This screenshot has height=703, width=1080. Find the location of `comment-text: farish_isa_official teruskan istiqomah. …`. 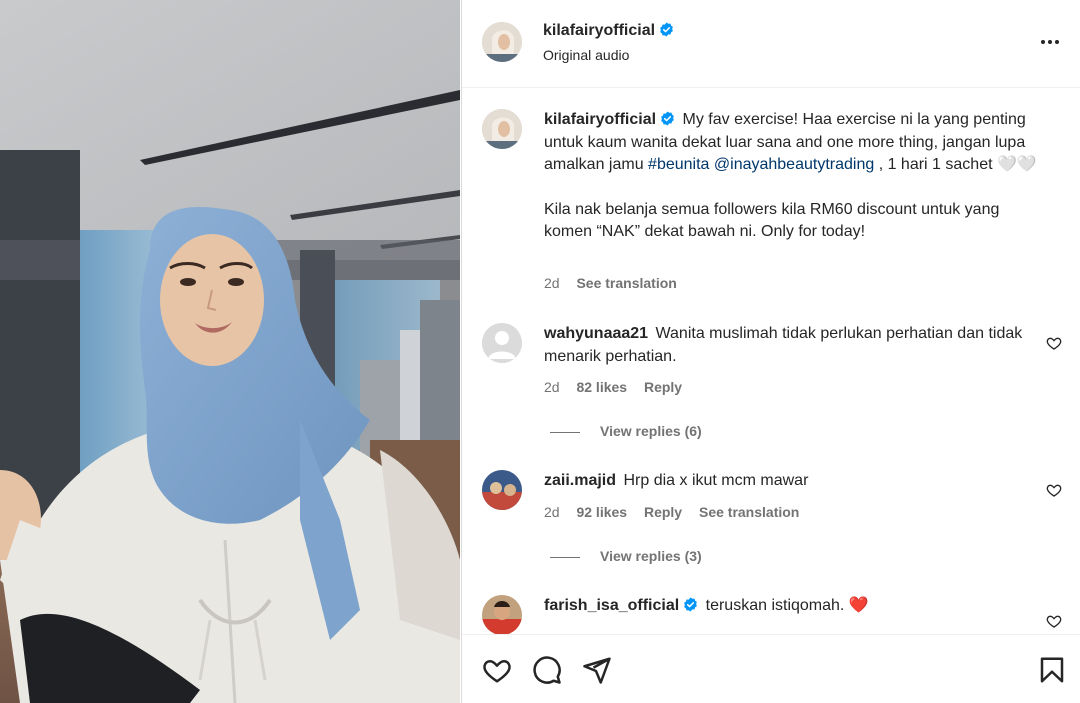

comment-text: farish_isa_official teruskan istiqomah. … is located at coordinates (706, 605).